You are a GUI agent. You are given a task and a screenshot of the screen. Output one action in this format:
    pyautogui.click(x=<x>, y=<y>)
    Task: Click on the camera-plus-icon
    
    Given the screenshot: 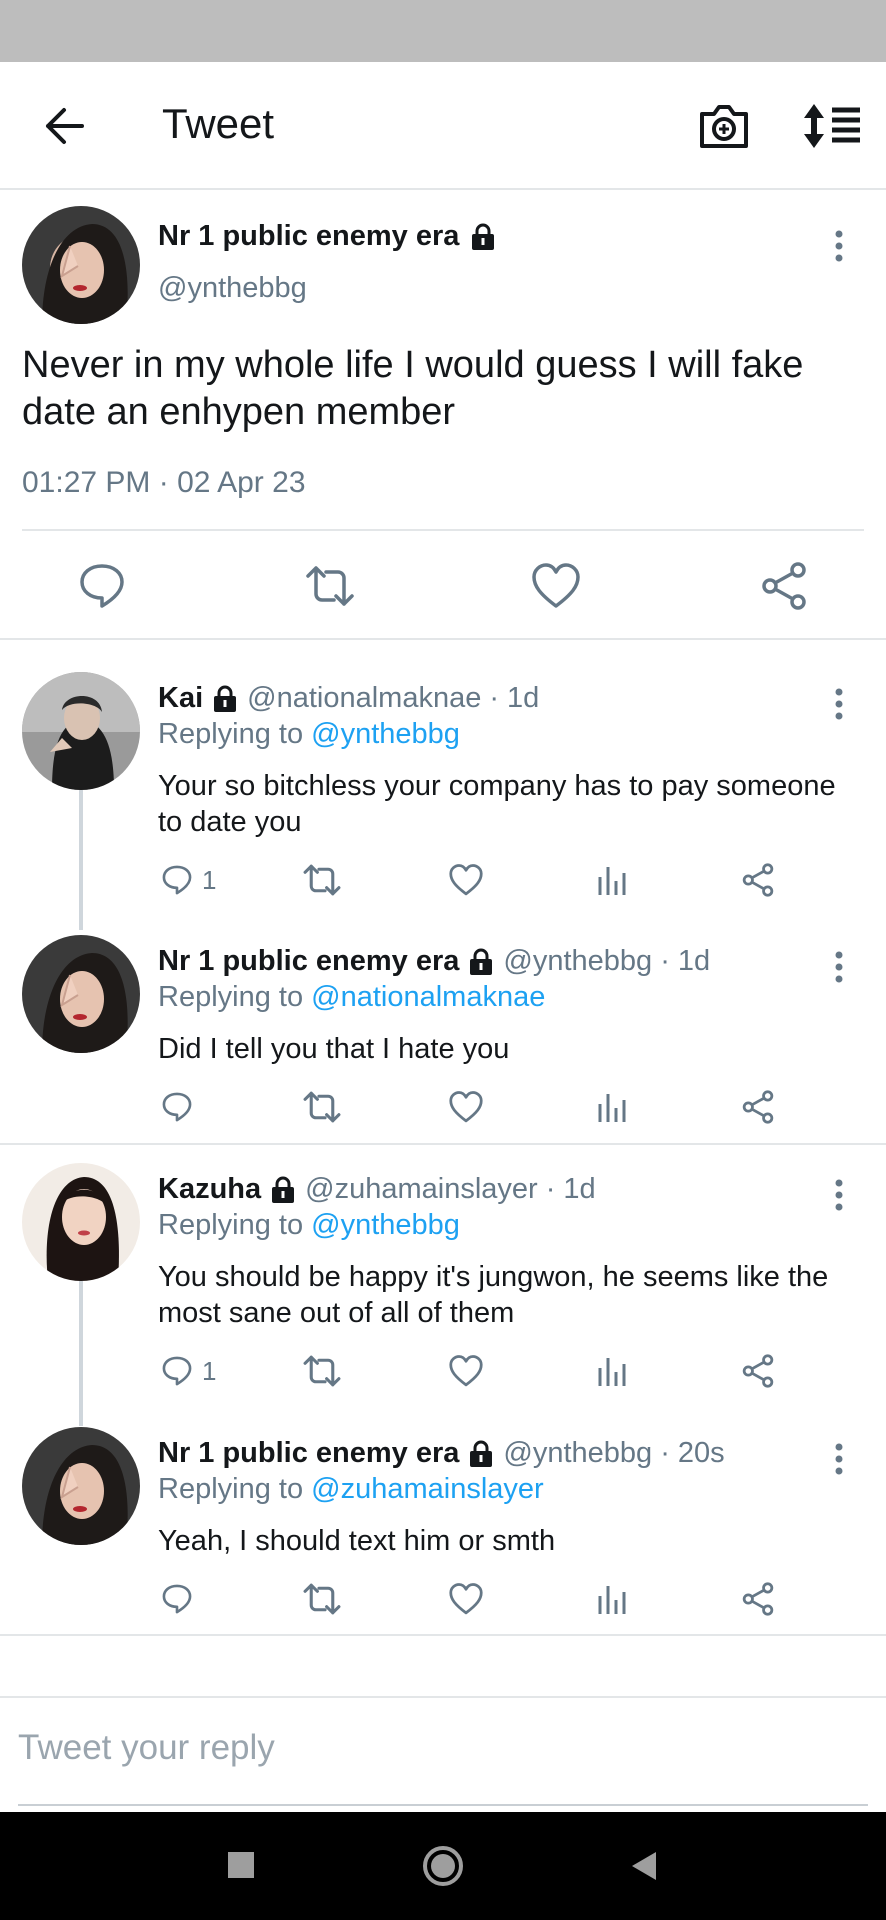 What is the action you would take?
    pyautogui.click(x=724, y=126)
    